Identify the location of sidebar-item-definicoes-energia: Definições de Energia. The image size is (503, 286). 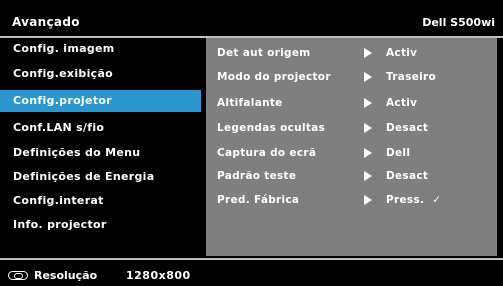
(100, 177).